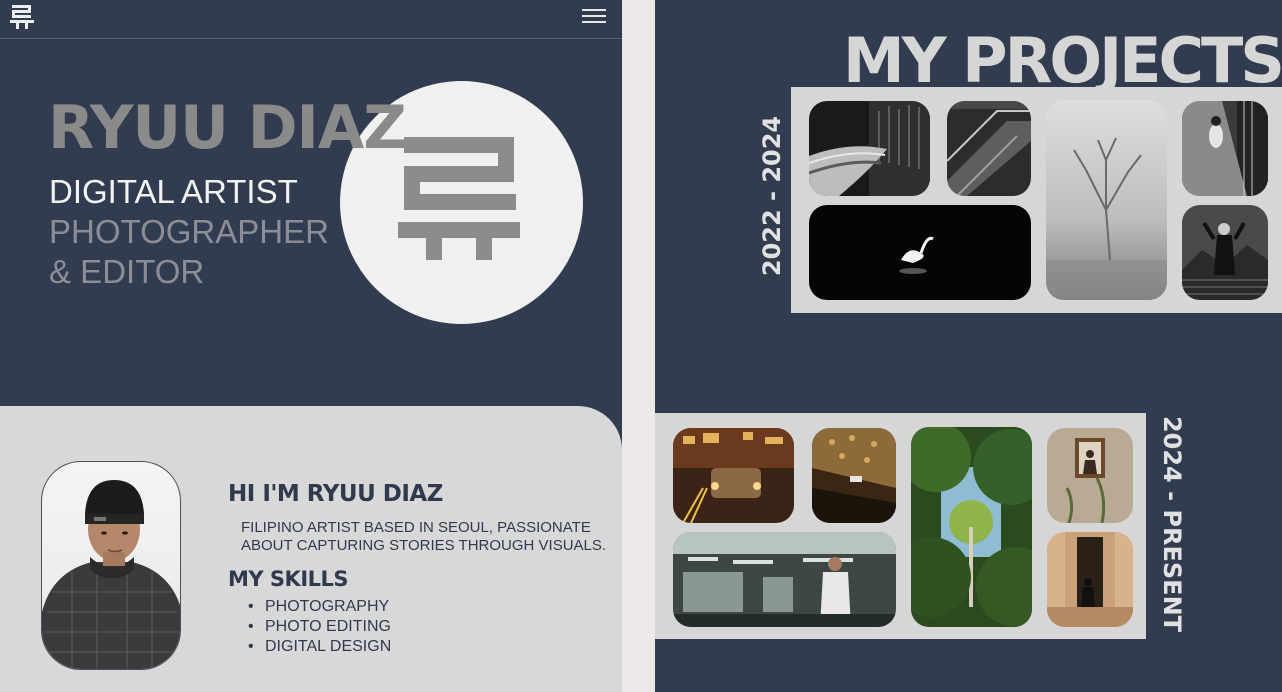 The image size is (1282, 692). What do you see at coordinates (869, 148) in the screenshot?
I see `project-photo-bridge` at bounding box center [869, 148].